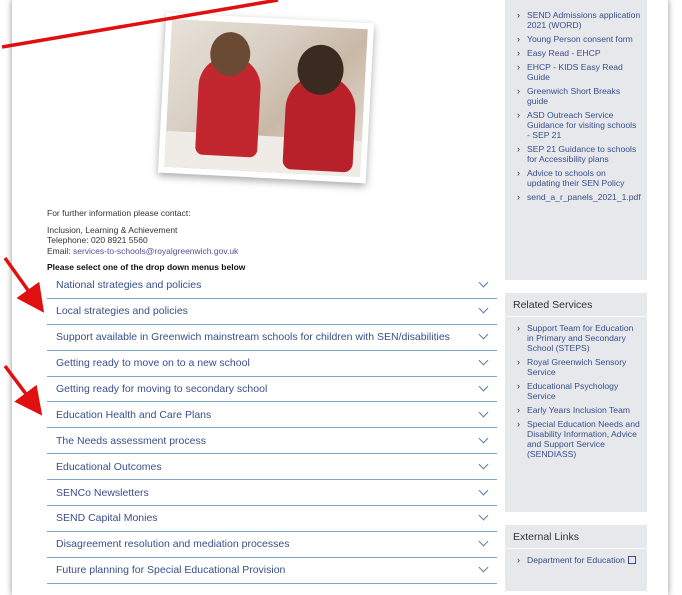  I want to click on sidebar-external-links: External Links › Department for Education, so click(576, 558).